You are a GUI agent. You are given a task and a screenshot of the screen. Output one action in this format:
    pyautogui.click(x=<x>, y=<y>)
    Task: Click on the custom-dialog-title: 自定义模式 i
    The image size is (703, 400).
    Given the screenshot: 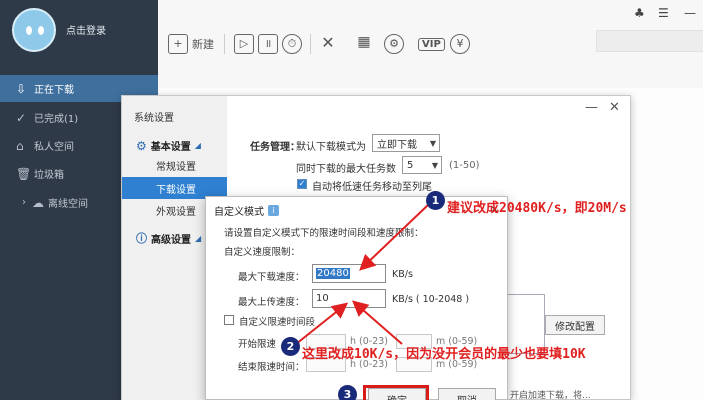 What is the action you would take?
    pyautogui.click(x=246, y=210)
    